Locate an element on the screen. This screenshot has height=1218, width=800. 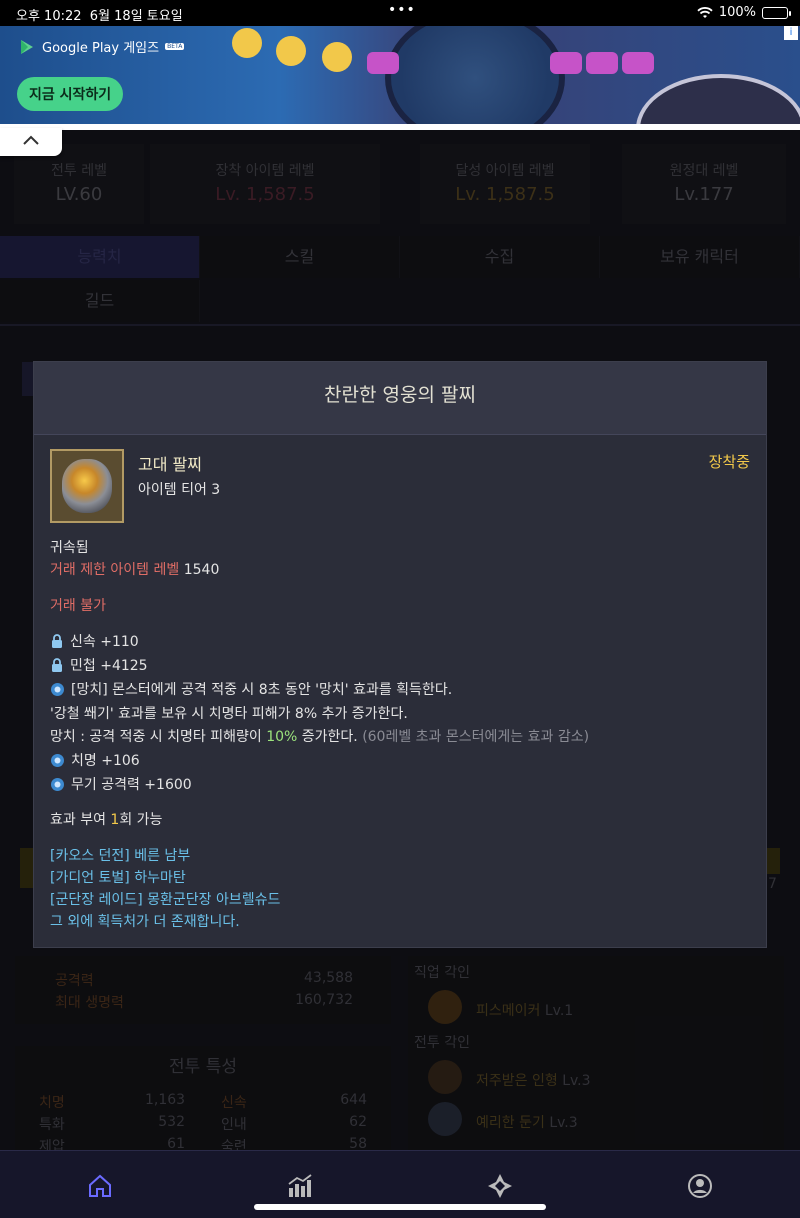
stat-line: 무기 공격력 +1600 is located at coordinates (121, 784).